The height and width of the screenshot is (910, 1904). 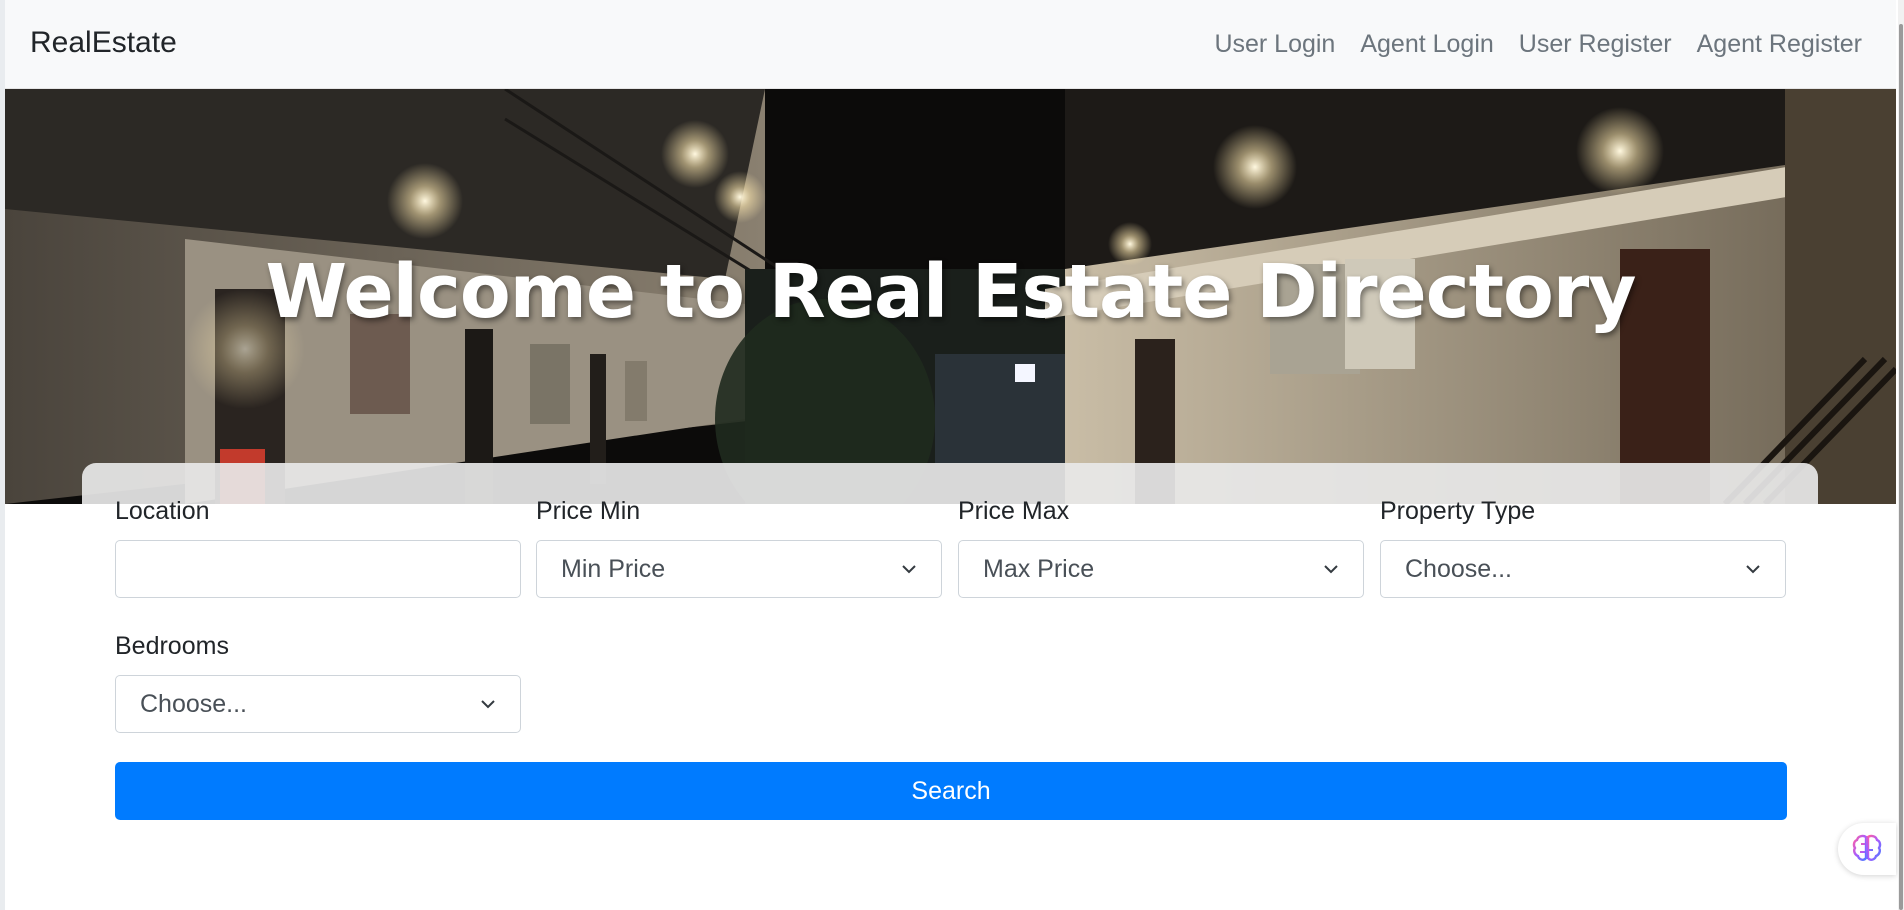 I want to click on price-min-field: Price Min Min Price, so click(x=739, y=547).